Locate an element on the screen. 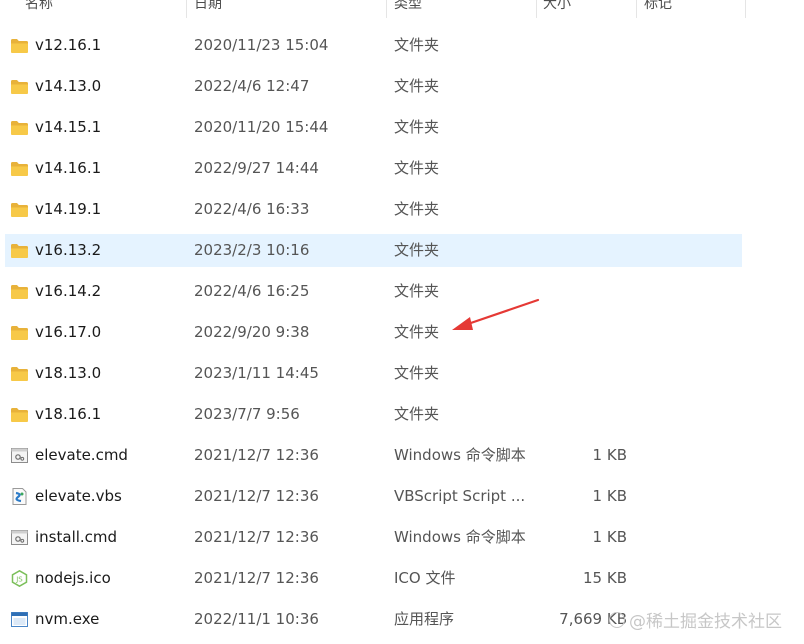  file-row: v18.16.1 2023/7/7 9:56 文件夹 is located at coordinates (373, 414).